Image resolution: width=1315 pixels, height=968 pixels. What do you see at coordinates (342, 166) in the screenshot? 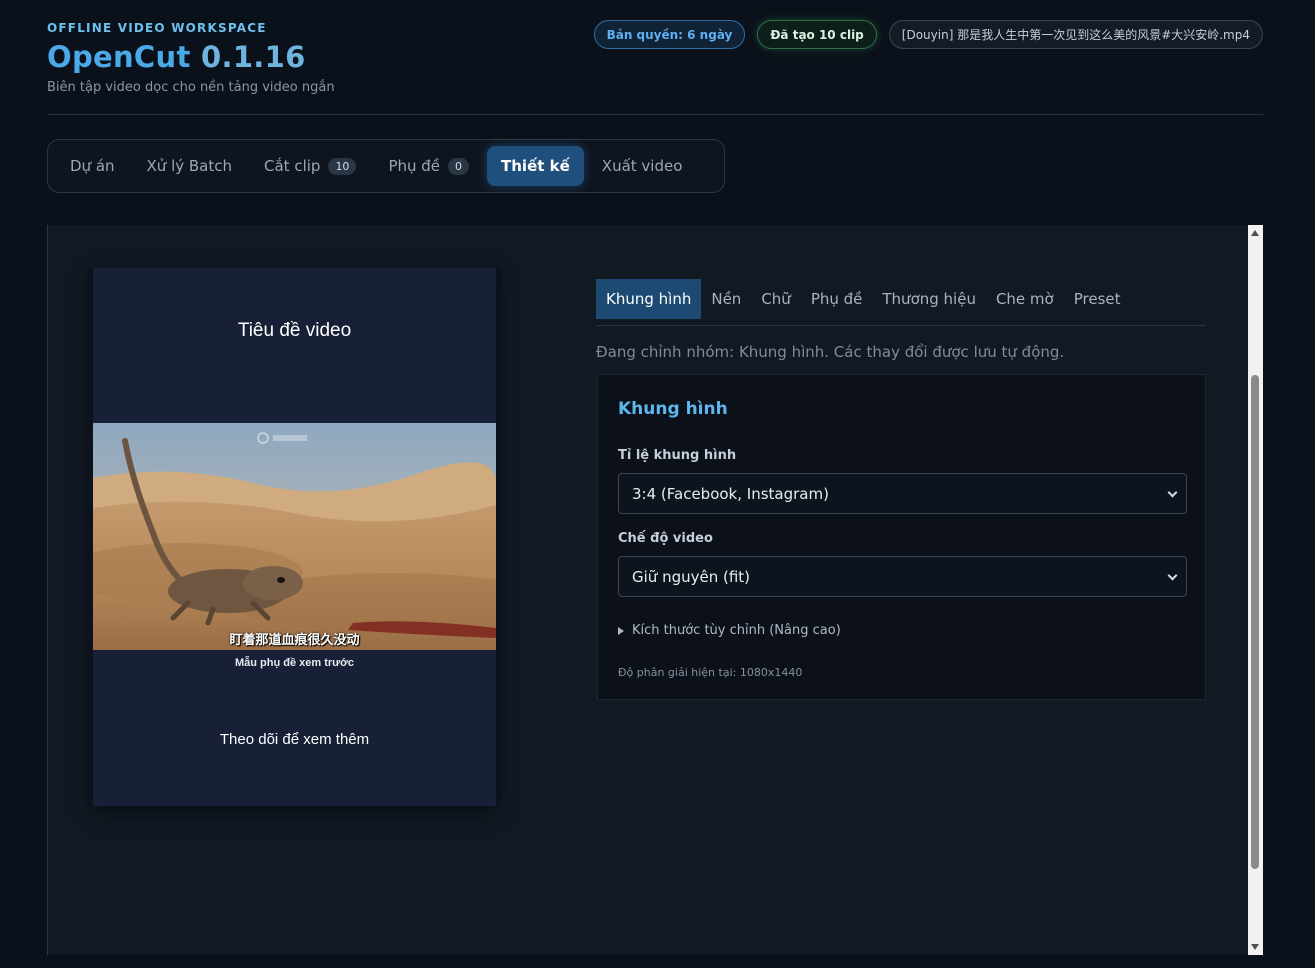
I see `clip-count: 10` at bounding box center [342, 166].